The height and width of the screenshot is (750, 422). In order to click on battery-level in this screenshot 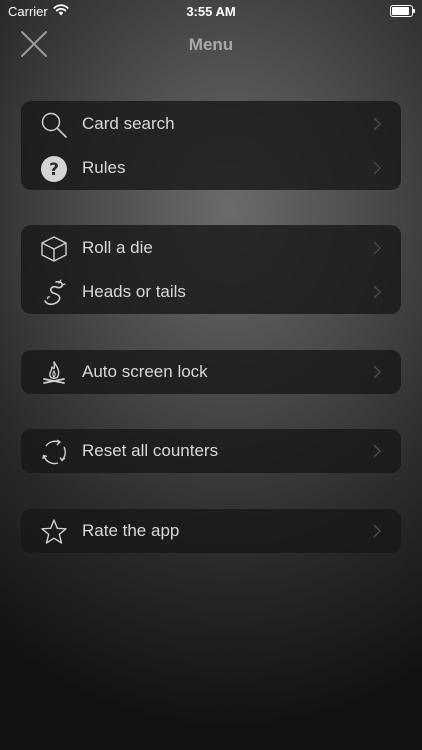, I will do `click(400, 11)`.